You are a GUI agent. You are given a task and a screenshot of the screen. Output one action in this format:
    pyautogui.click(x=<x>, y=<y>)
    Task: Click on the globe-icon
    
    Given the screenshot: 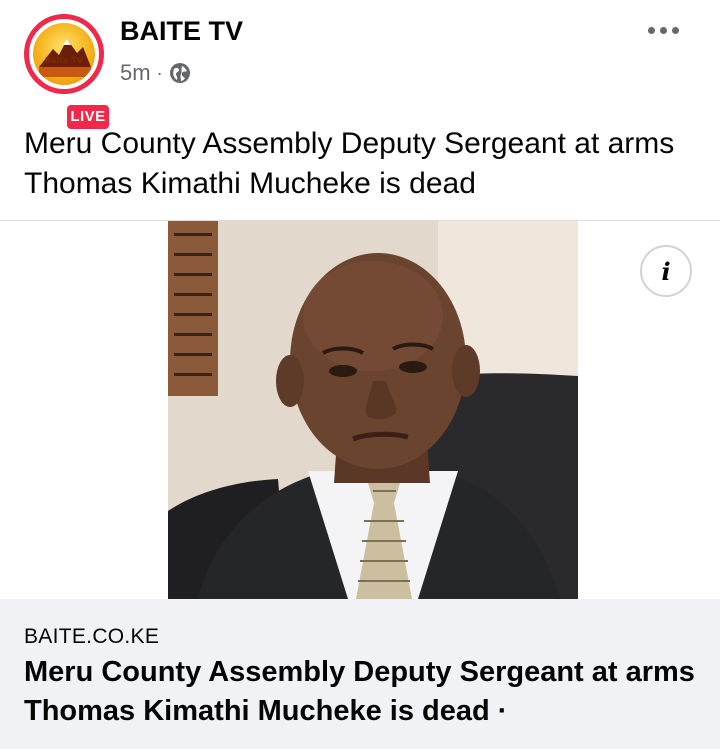 What is the action you would take?
    pyautogui.click(x=180, y=73)
    